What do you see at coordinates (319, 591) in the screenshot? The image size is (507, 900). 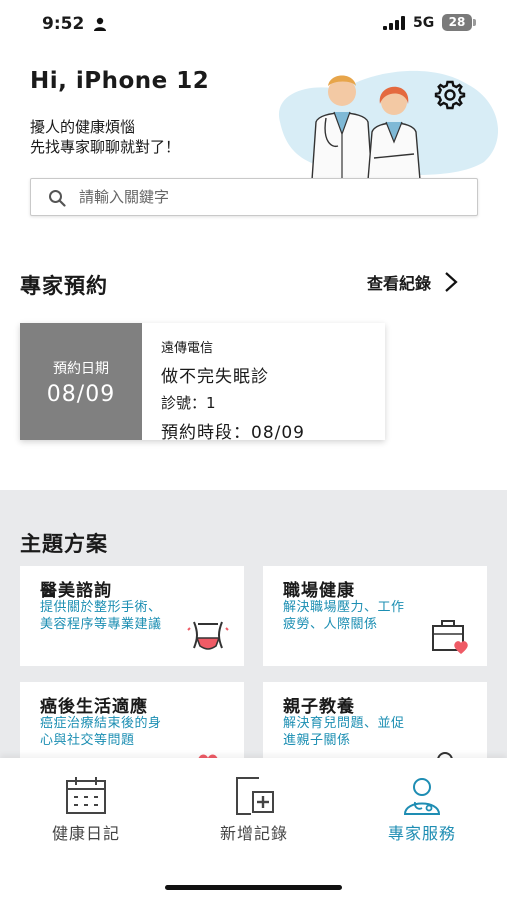 I see `theme-card-title: 職場健康` at bounding box center [319, 591].